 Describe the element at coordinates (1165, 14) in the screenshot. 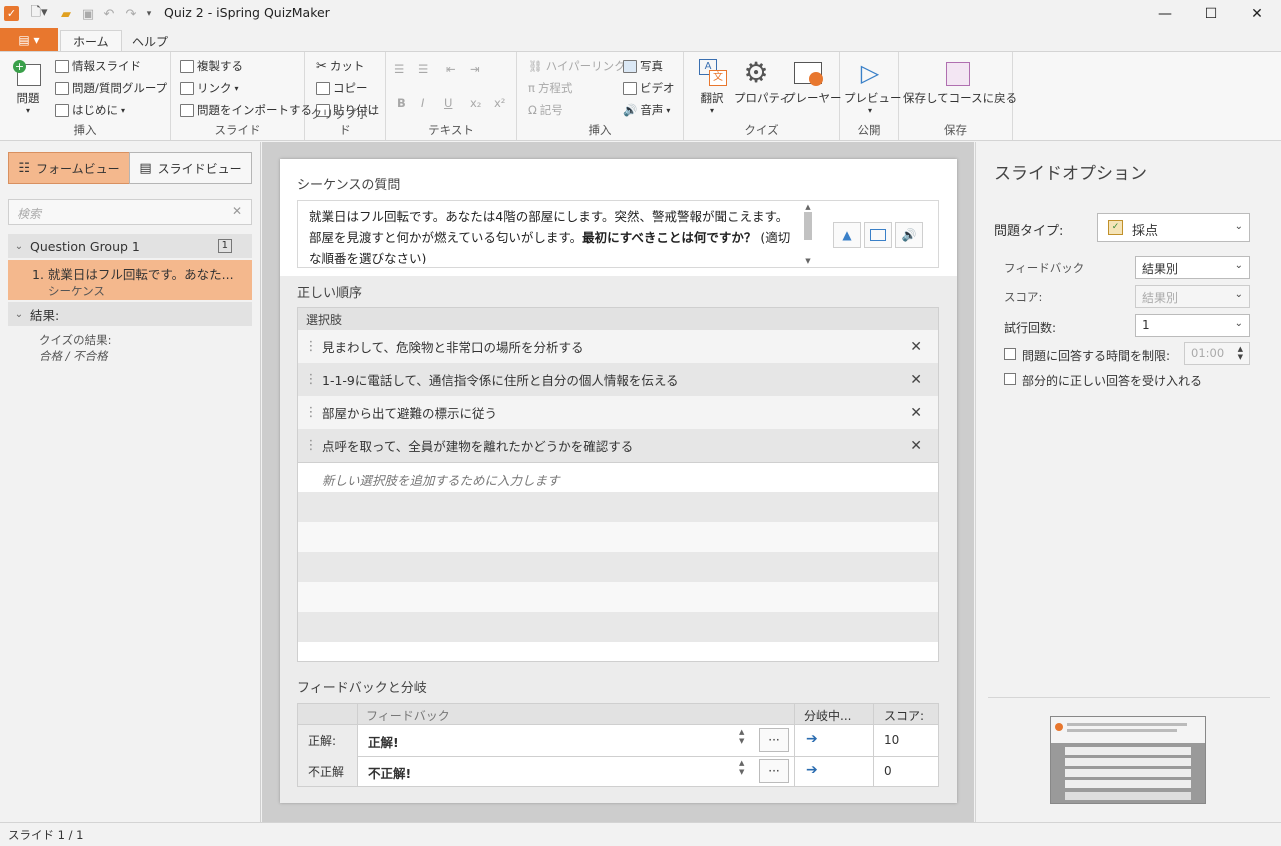

I see `minimize-button: —` at that location.